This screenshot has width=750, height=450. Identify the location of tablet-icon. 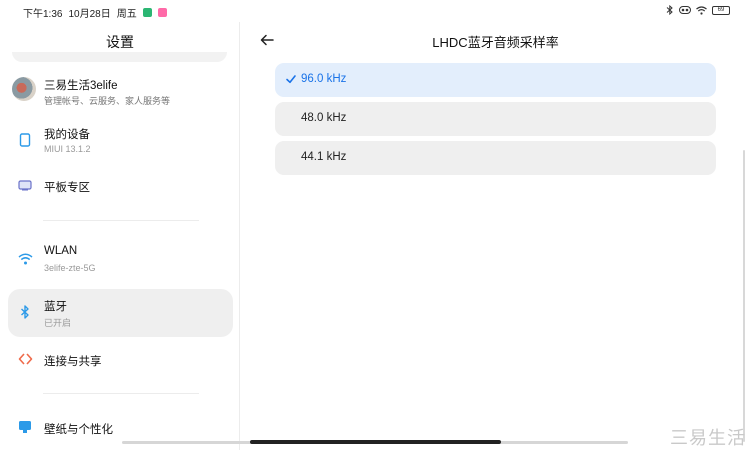
(25, 140).